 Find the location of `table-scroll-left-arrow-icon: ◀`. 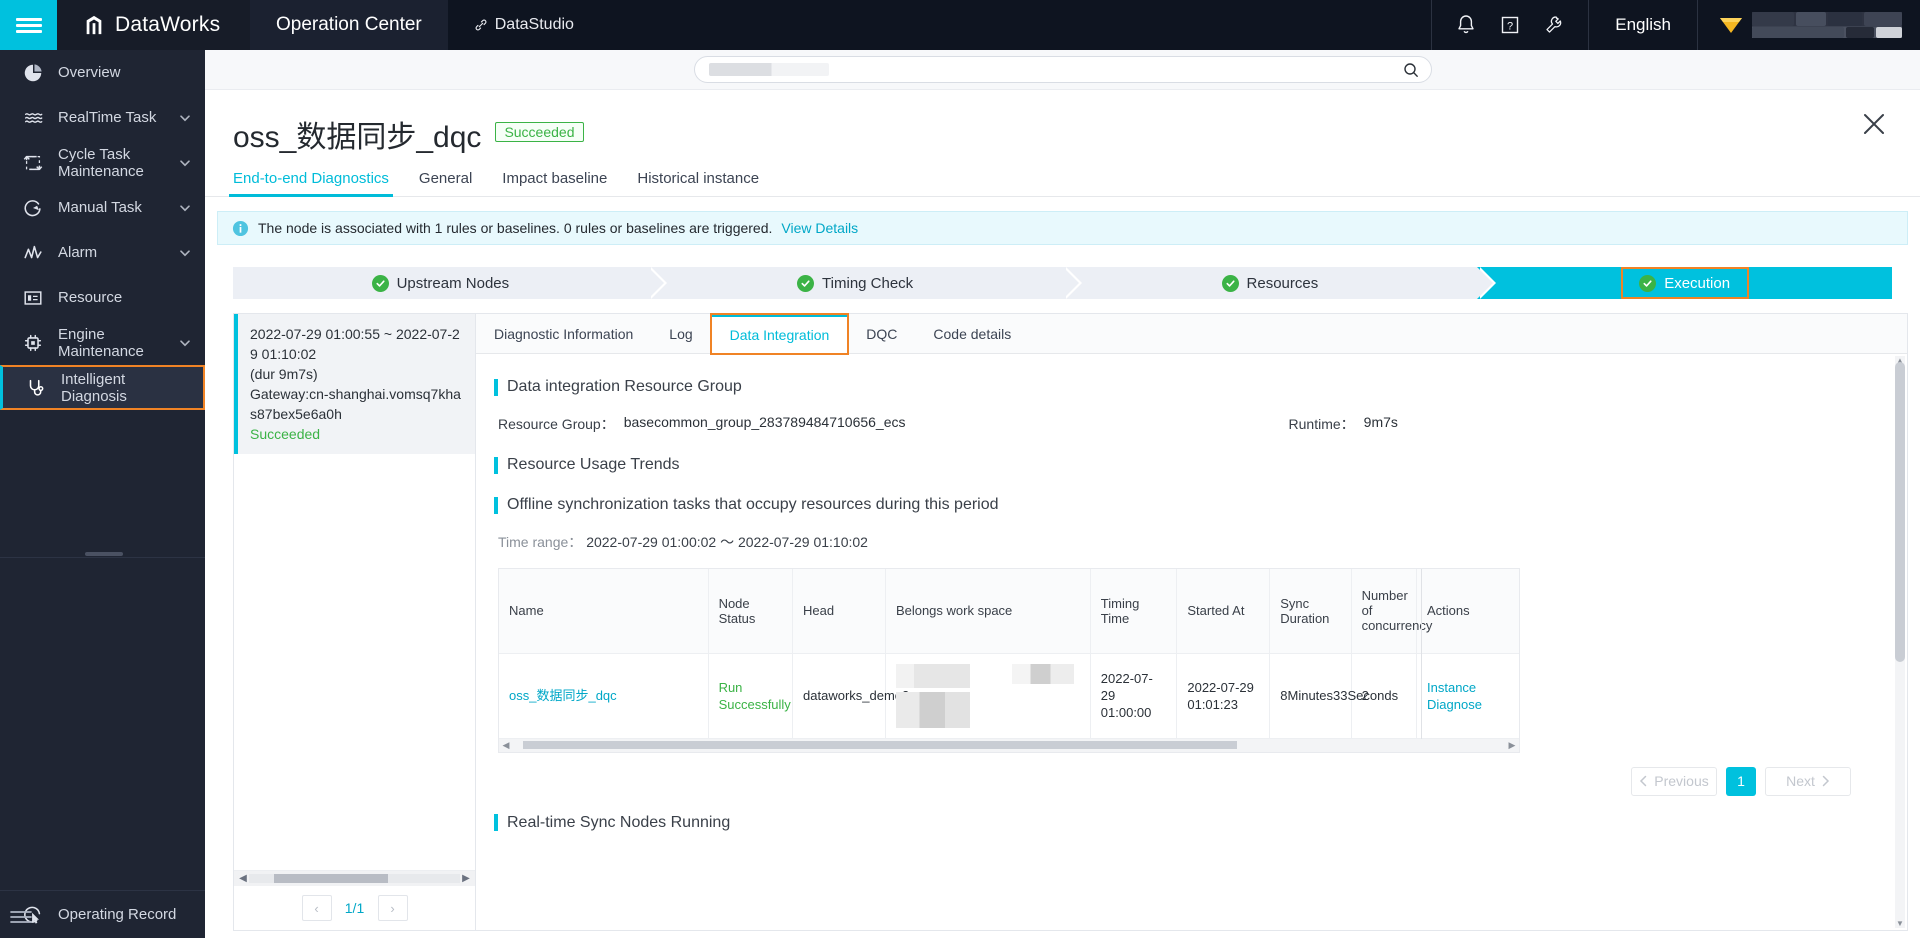

table-scroll-left-arrow-icon: ◀ is located at coordinates (506, 745).